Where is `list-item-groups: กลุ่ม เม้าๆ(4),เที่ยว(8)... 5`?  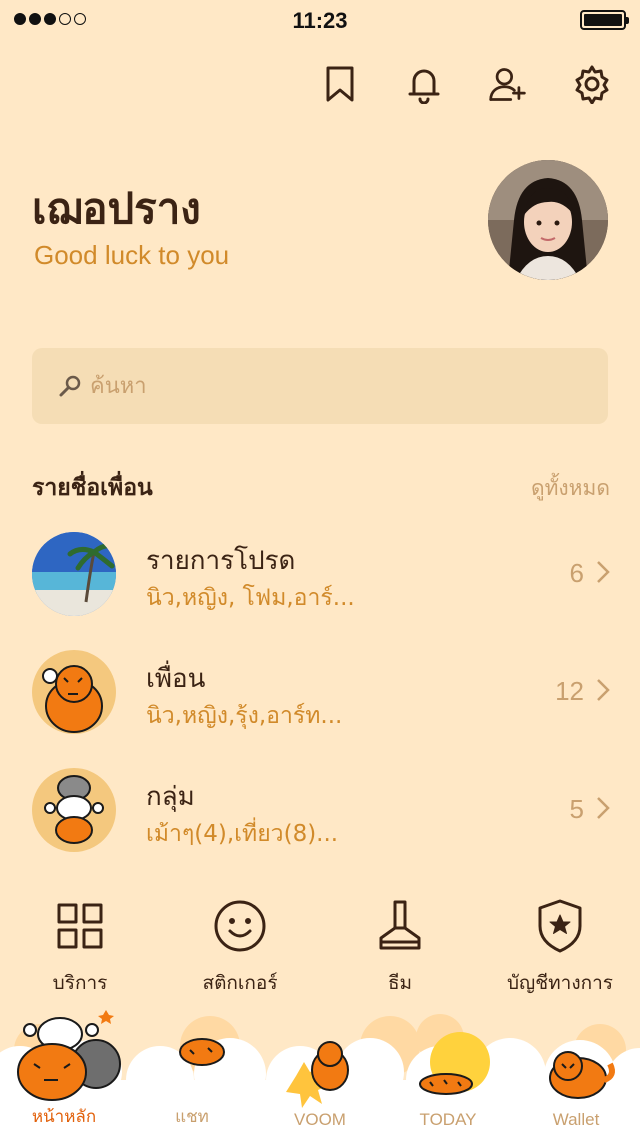 list-item-groups: กลุ่ม เม้าๆ(4),เที่ยว(8)... 5 is located at coordinates (320, 823).